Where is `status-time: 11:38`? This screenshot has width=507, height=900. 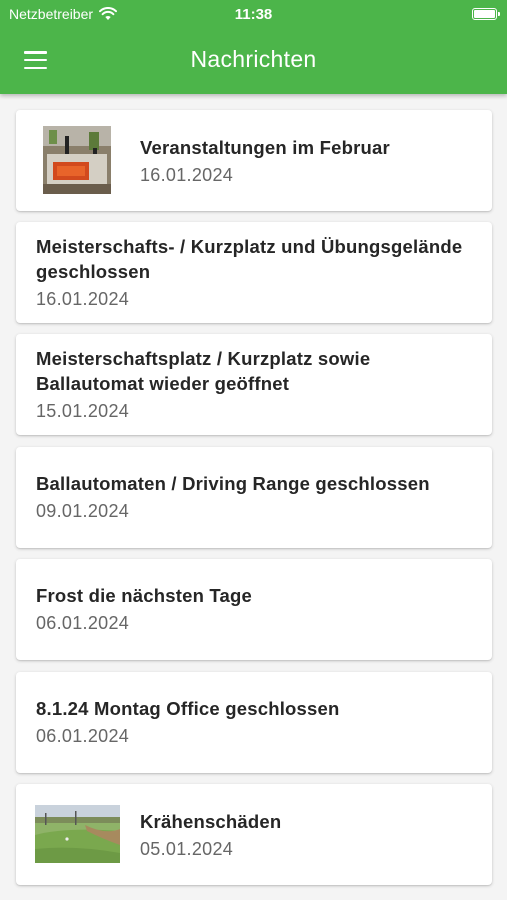 status-time: 11:38 is located at coordinates (253, 14).